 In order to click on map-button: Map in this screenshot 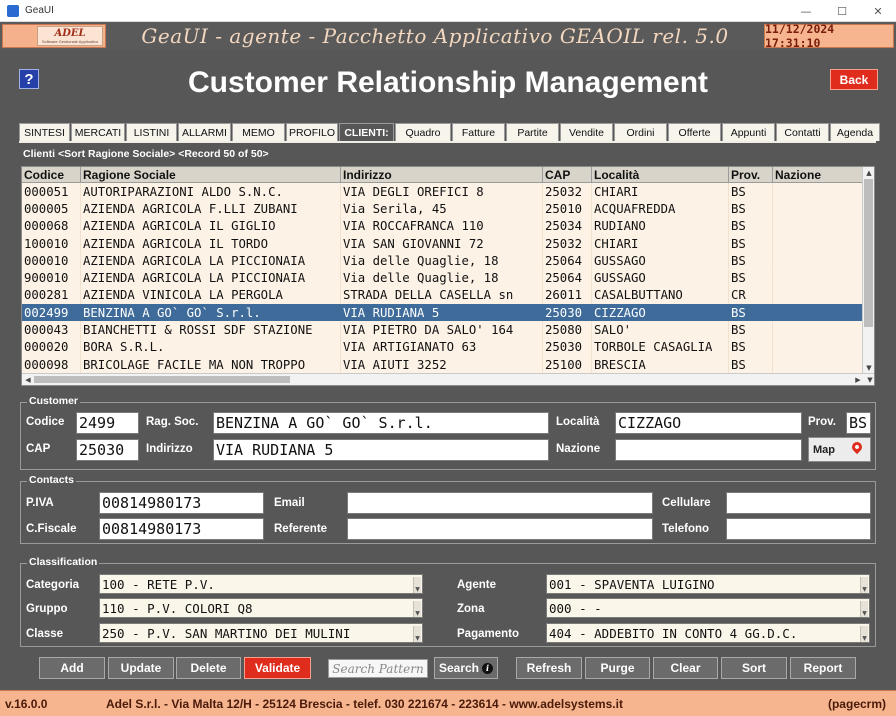, I will do `click(839, 449)`.